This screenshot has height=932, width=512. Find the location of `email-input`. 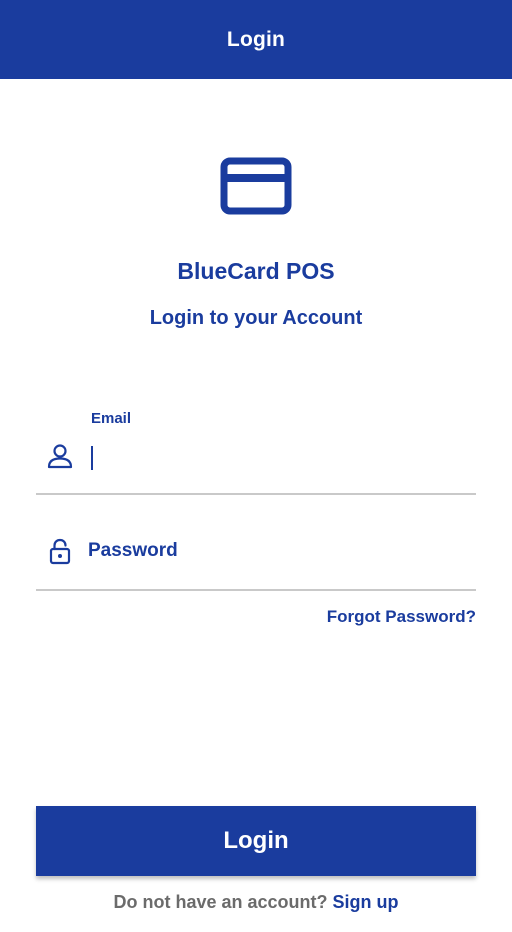

email-input is located at coordinates (278, 457).